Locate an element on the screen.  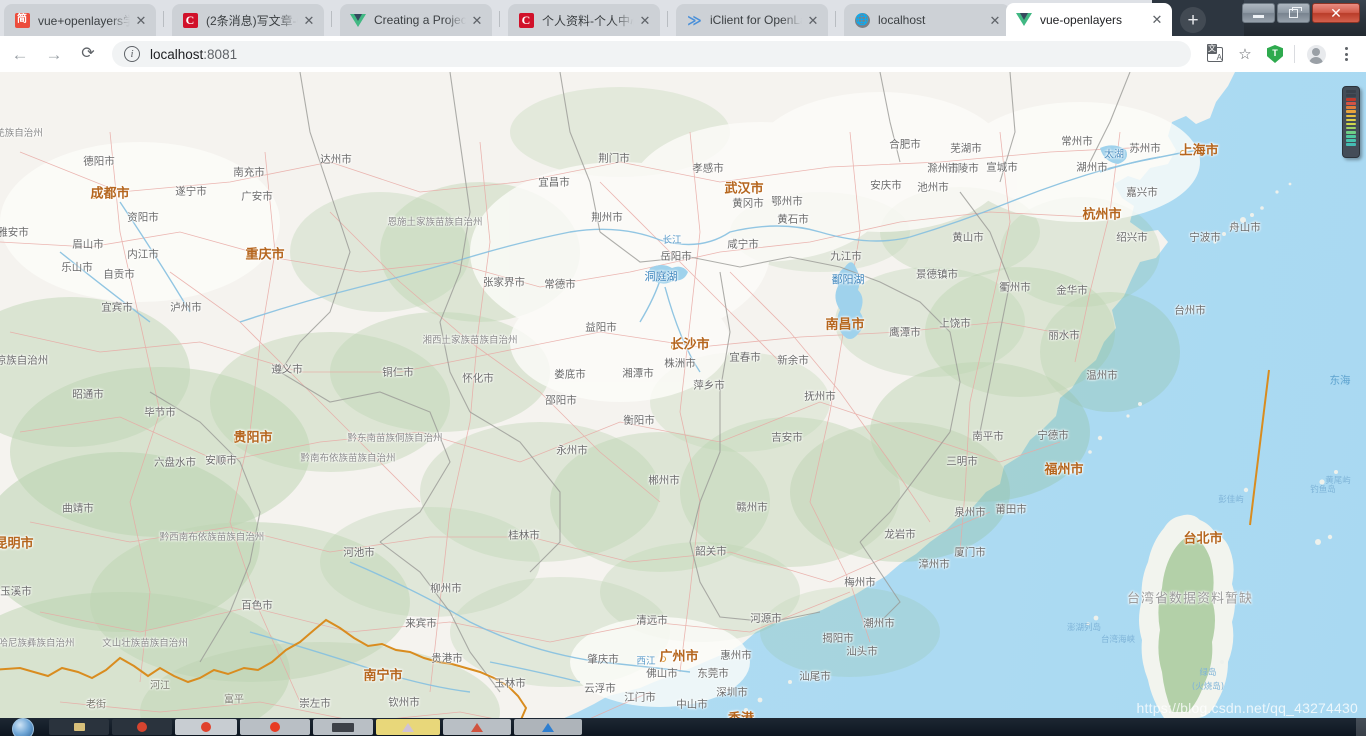
url-host: localhost is located at coordinates (177, 54).